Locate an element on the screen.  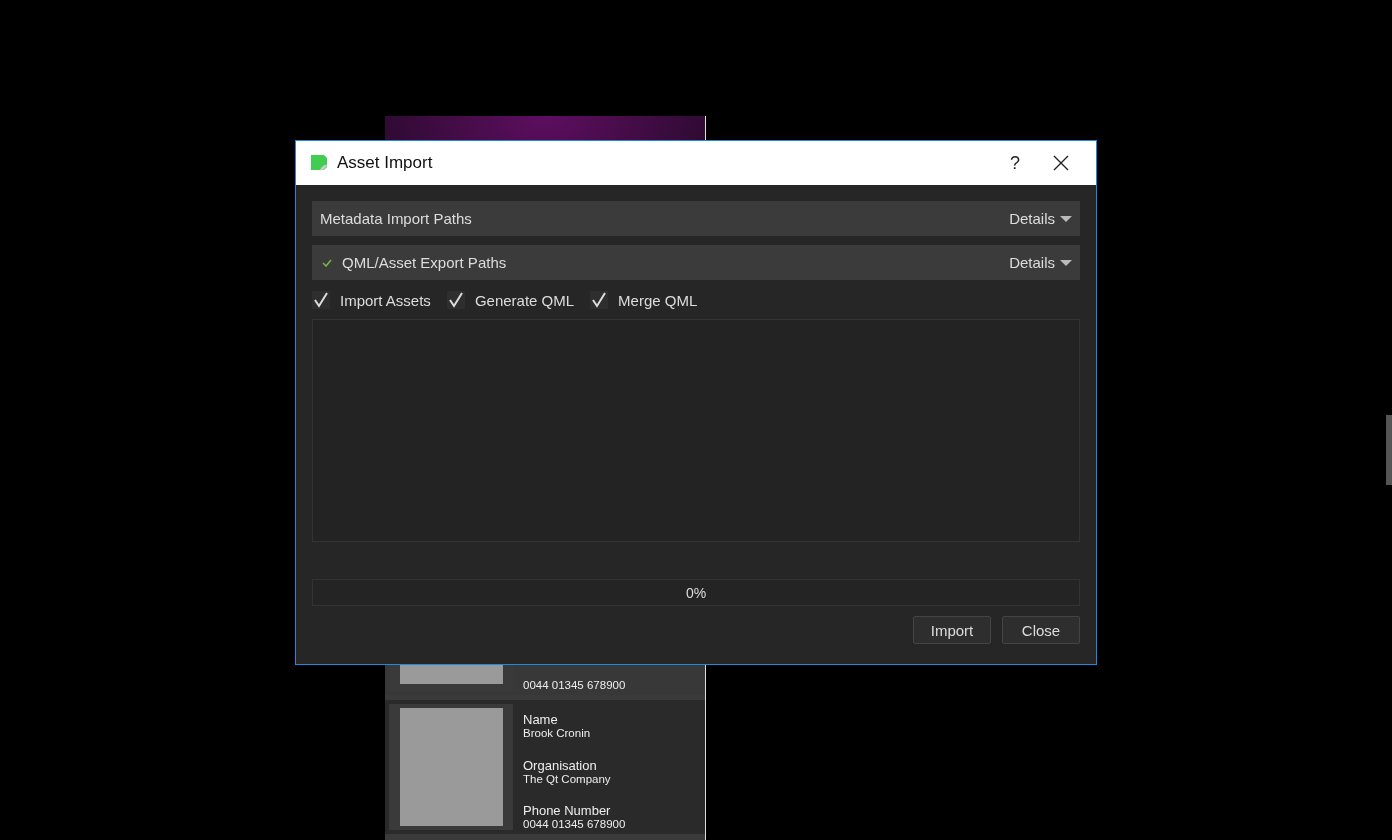
scrollbar-thumb is located at coordinates (1389, 450).